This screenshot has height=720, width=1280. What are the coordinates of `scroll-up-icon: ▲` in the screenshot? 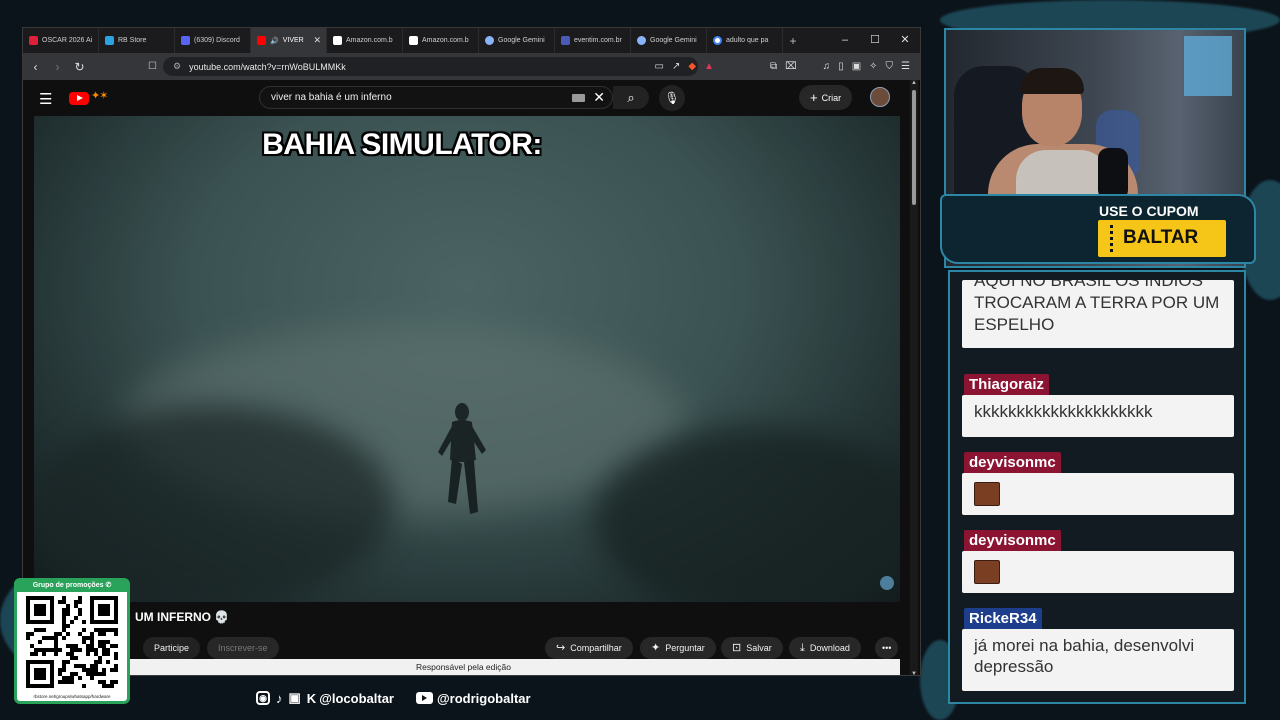 It's located at (914, 83).